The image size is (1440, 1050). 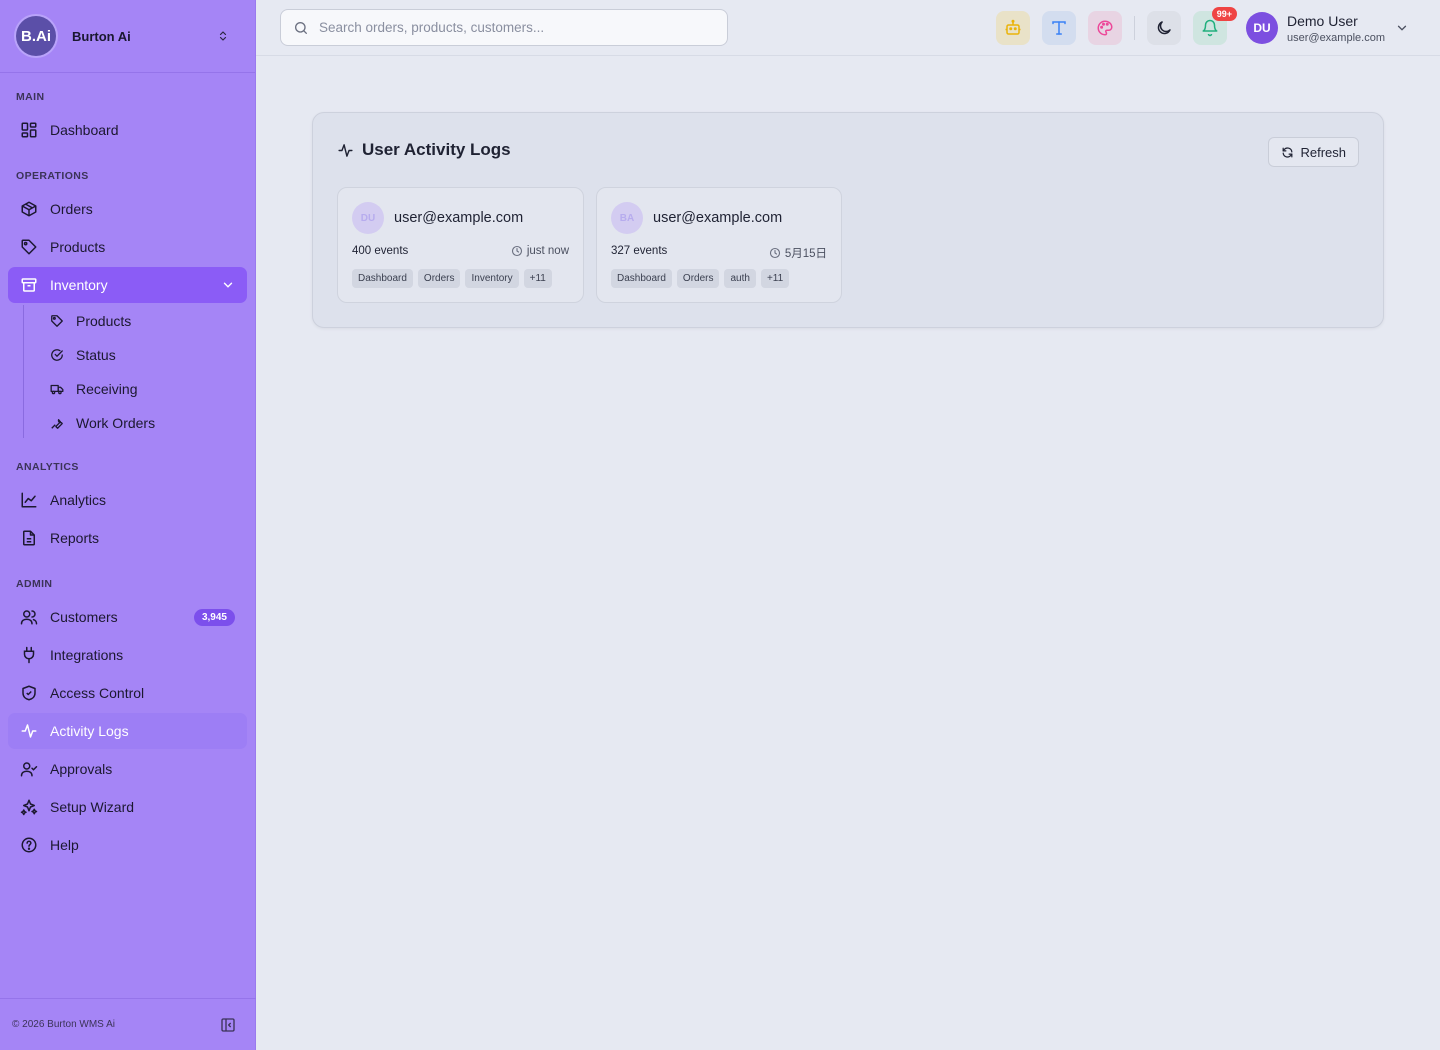 What do you see at coordinates (127, 807) in the screenshot?
I see `sidebar-item-setup-wizard: Setup Wizard` at bounding box center [127, 807].